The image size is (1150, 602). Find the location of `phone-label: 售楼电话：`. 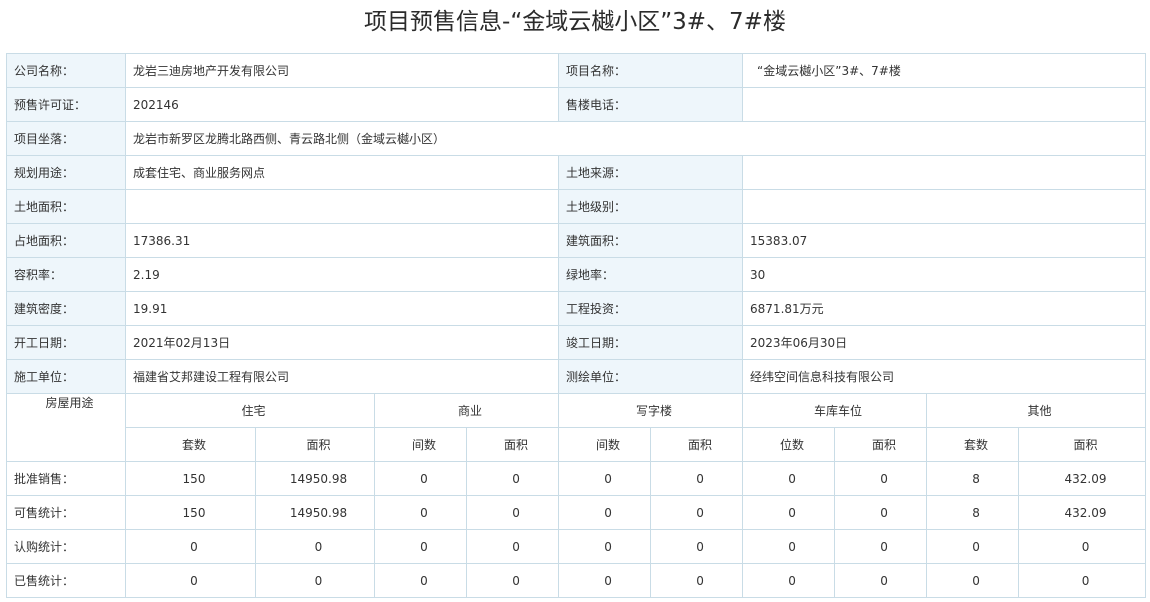

phone-label: 售楼电话： is located at coordinates (651, 104).